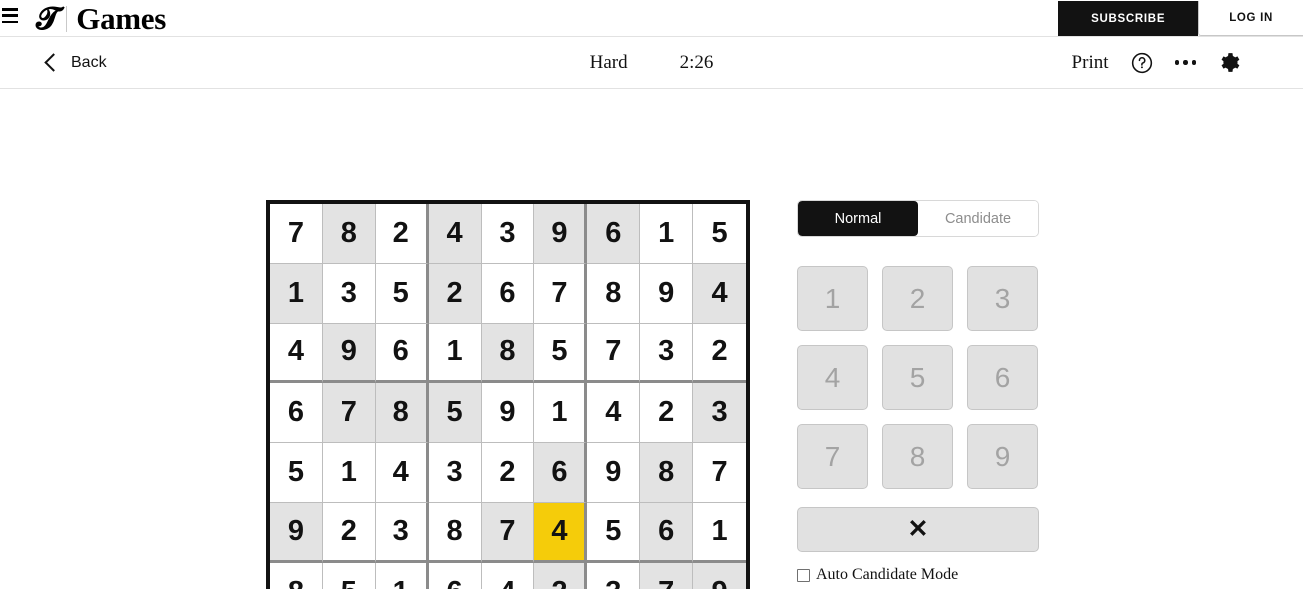  Describe the element at coordinates (296, 234) in the screenshot. I see `sudoku-cell-r1c1: 7` at that location.